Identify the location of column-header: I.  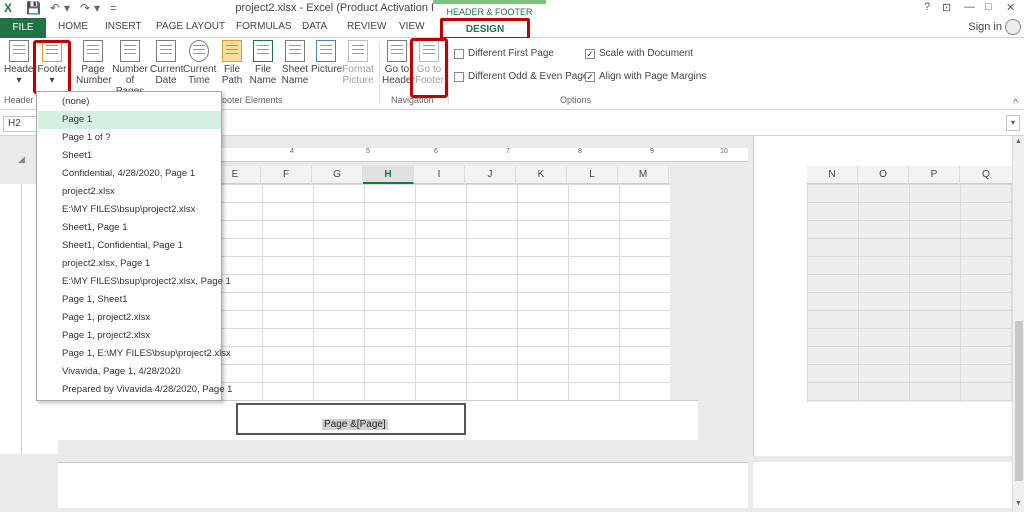
(439, 175).